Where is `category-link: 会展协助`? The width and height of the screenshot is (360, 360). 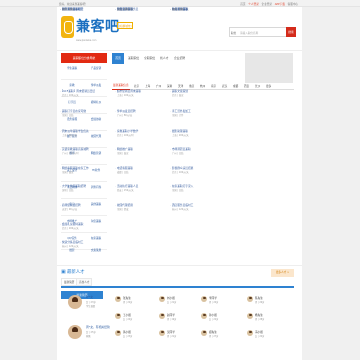 category-link: 会展协助 is located at coordinates (96, 120).